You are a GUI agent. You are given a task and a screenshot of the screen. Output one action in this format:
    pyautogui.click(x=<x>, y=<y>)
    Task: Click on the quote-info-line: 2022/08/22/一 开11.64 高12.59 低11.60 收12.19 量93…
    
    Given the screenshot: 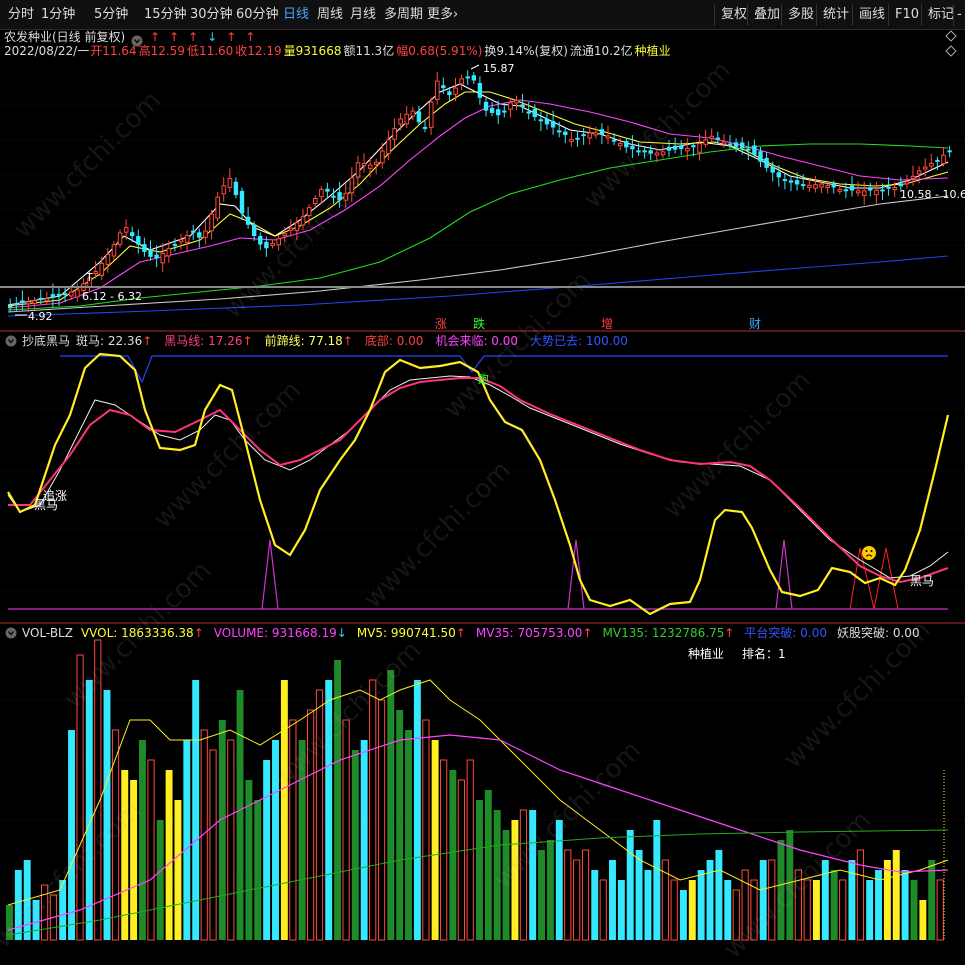 What is the action you would take?
    pyautogui.click(x=337, y=50)
    